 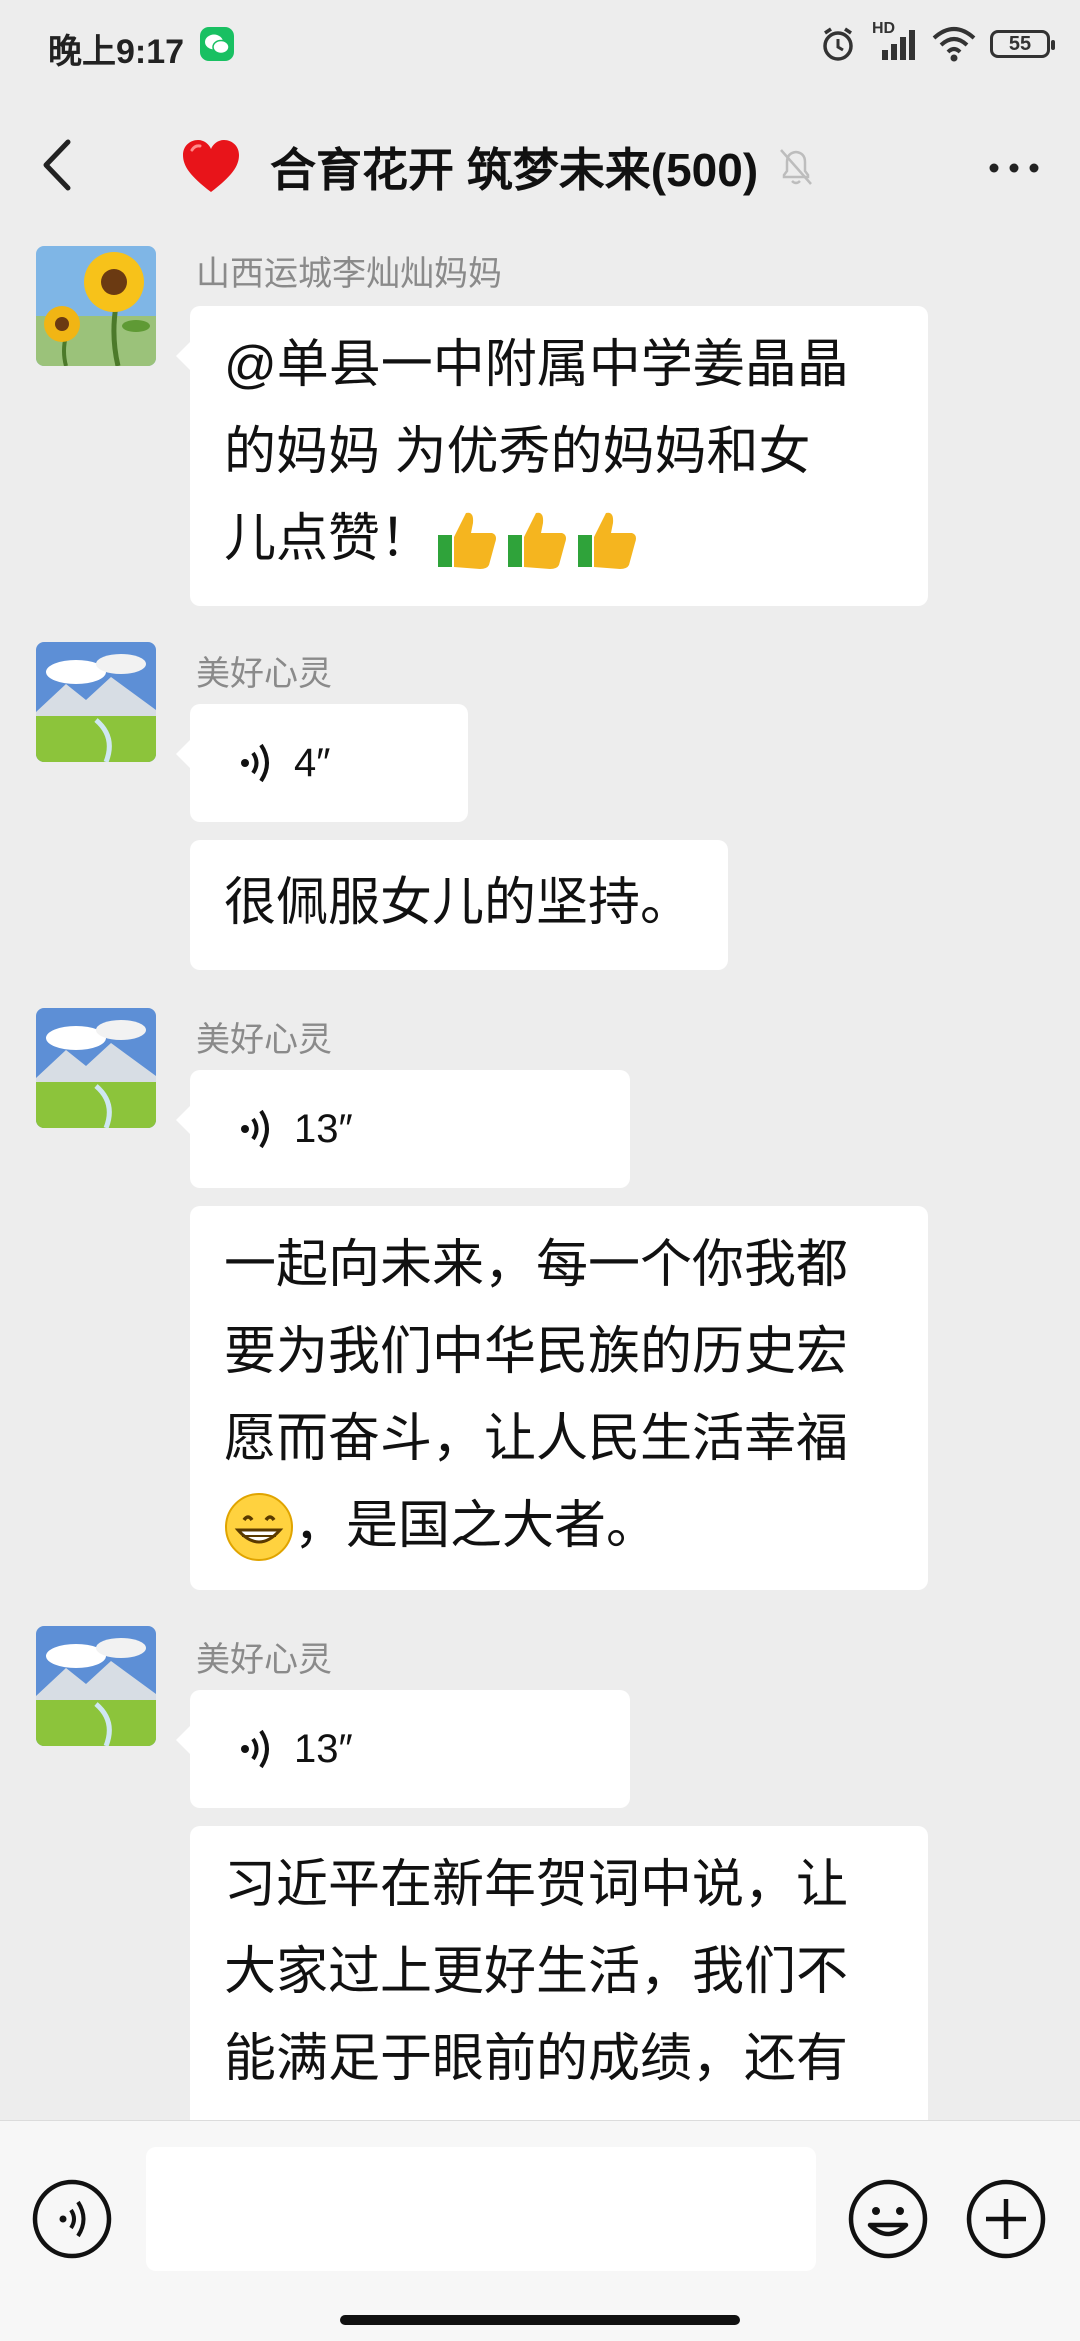 What do you see at coordinates (217, 44) in the screenshot?
I see `wechat-icon` at bounding box center [217, 44].